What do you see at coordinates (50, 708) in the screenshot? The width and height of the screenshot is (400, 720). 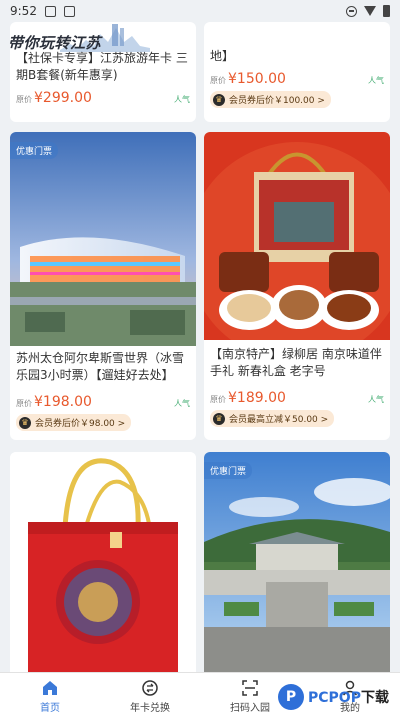 I see `nav-home-label: 首页` at bounding box center [50, 708].